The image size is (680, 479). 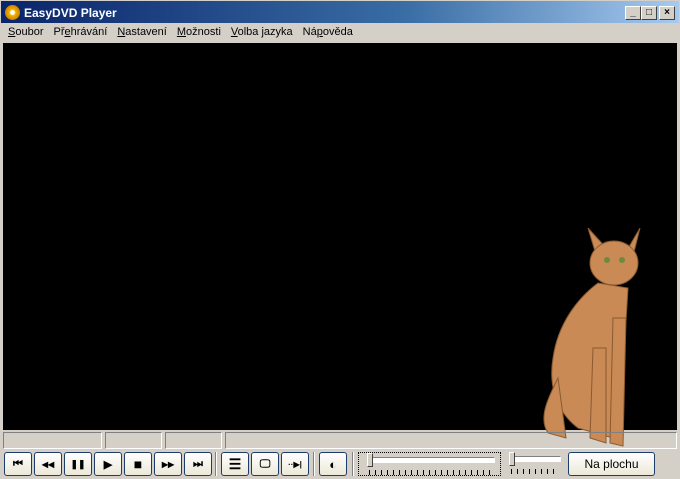 I want to click on frame-step-button: ··▶|, so click(x=295, y=464).